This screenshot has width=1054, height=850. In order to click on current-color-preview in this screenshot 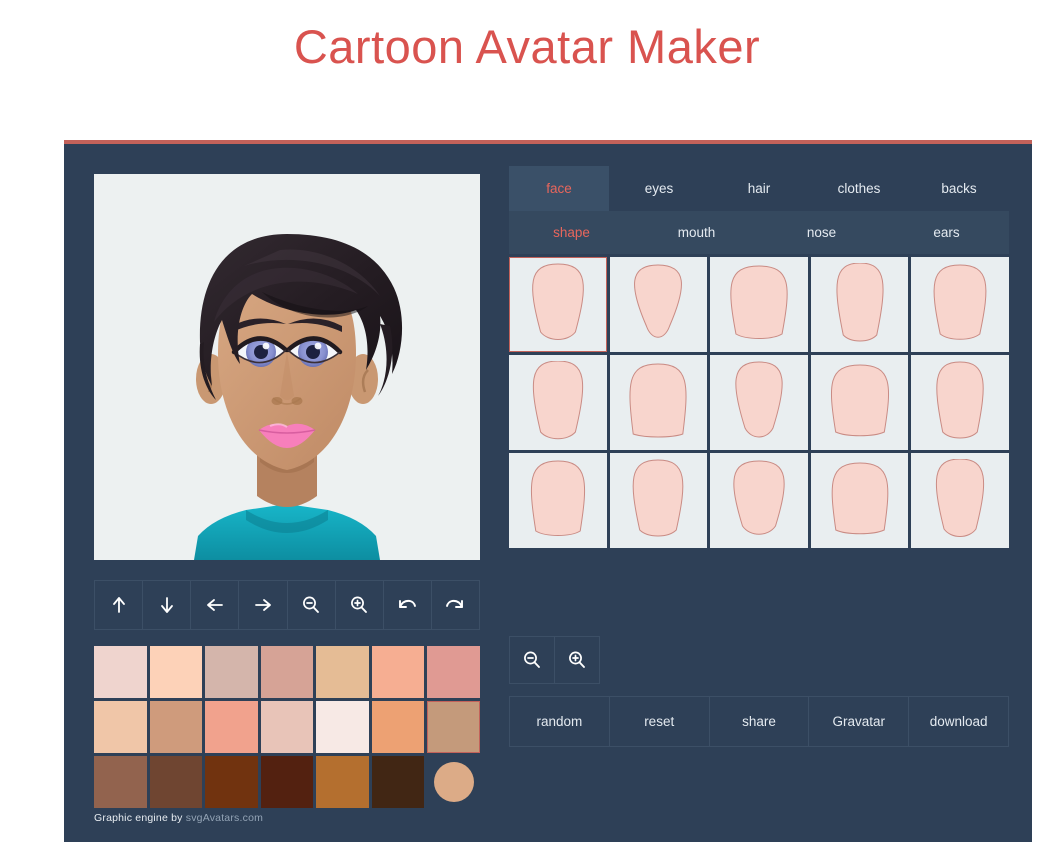, I will do `click(453, 782)`.